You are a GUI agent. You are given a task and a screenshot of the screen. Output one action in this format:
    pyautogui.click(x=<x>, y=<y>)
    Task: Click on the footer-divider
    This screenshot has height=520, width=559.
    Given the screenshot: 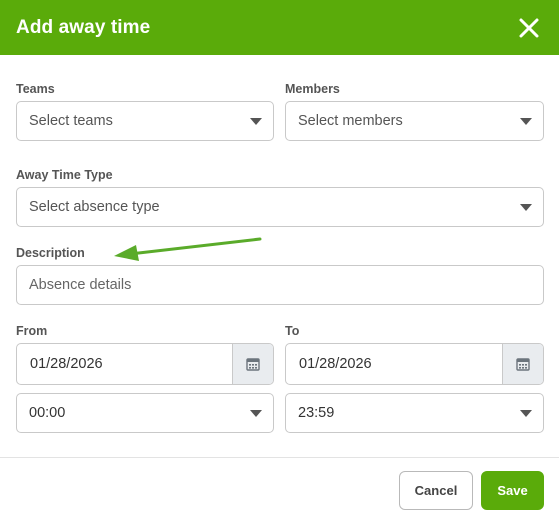 What is the action you would take?
    pyautogui.click(x=279, y=457)
    